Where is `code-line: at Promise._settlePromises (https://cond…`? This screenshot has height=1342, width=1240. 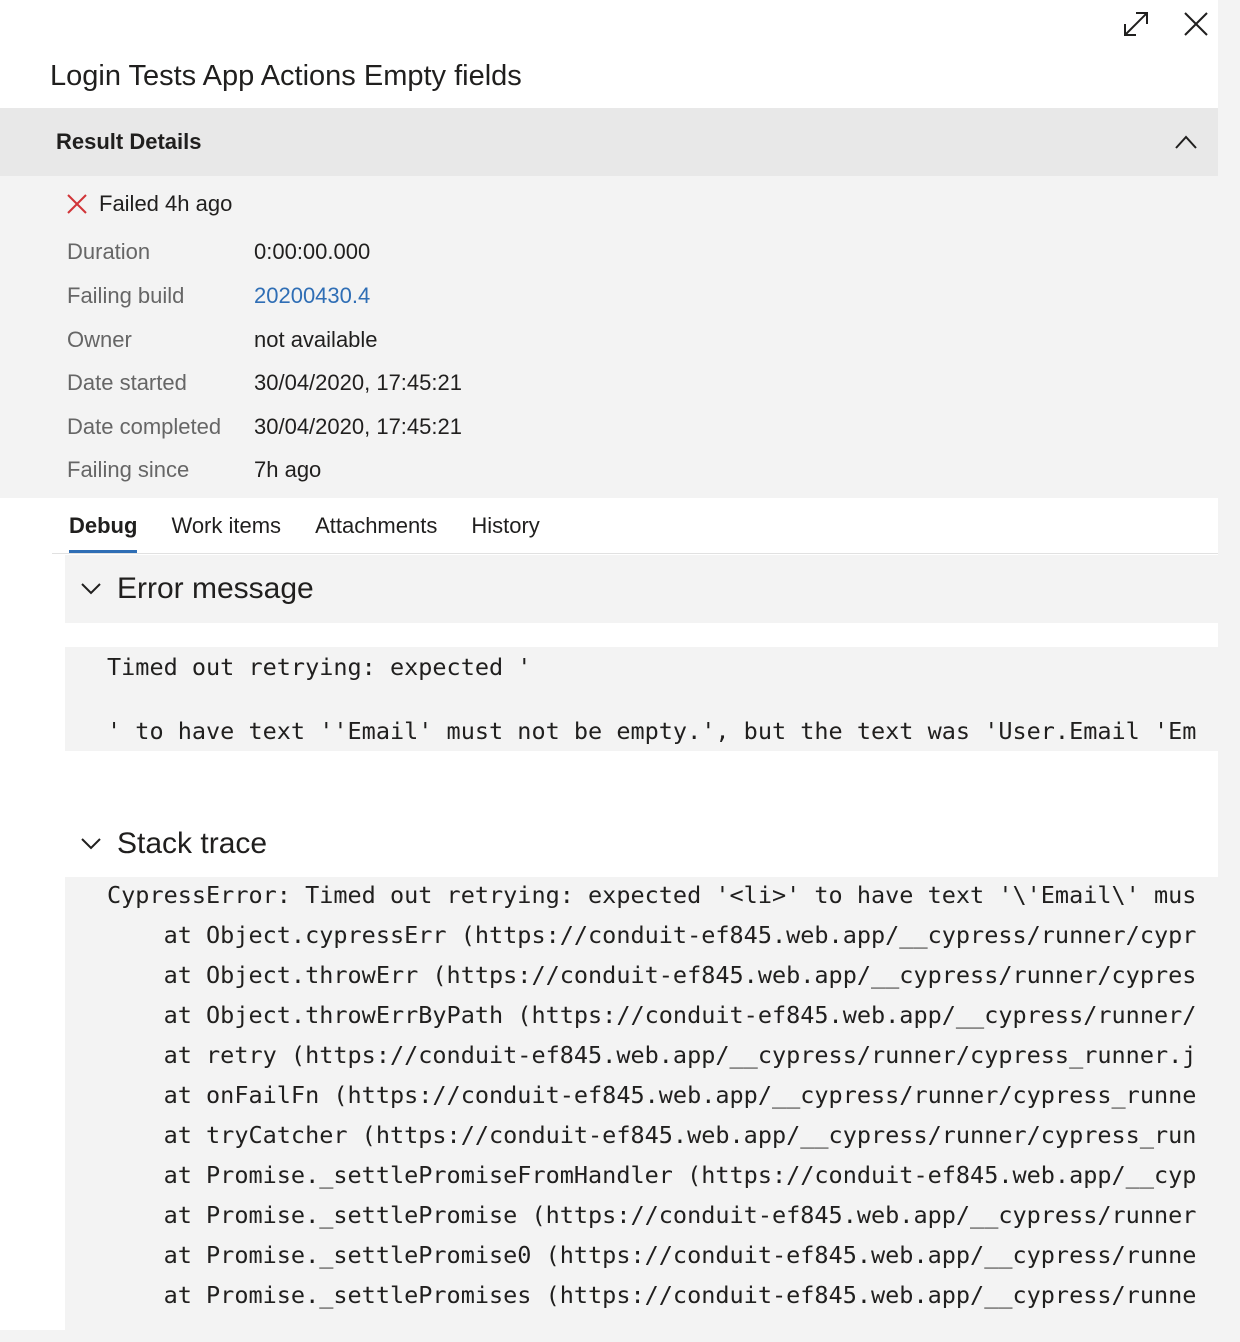 code-line: at Promise._settlePromises (https://cond… is located at coordinates (652, 1295).